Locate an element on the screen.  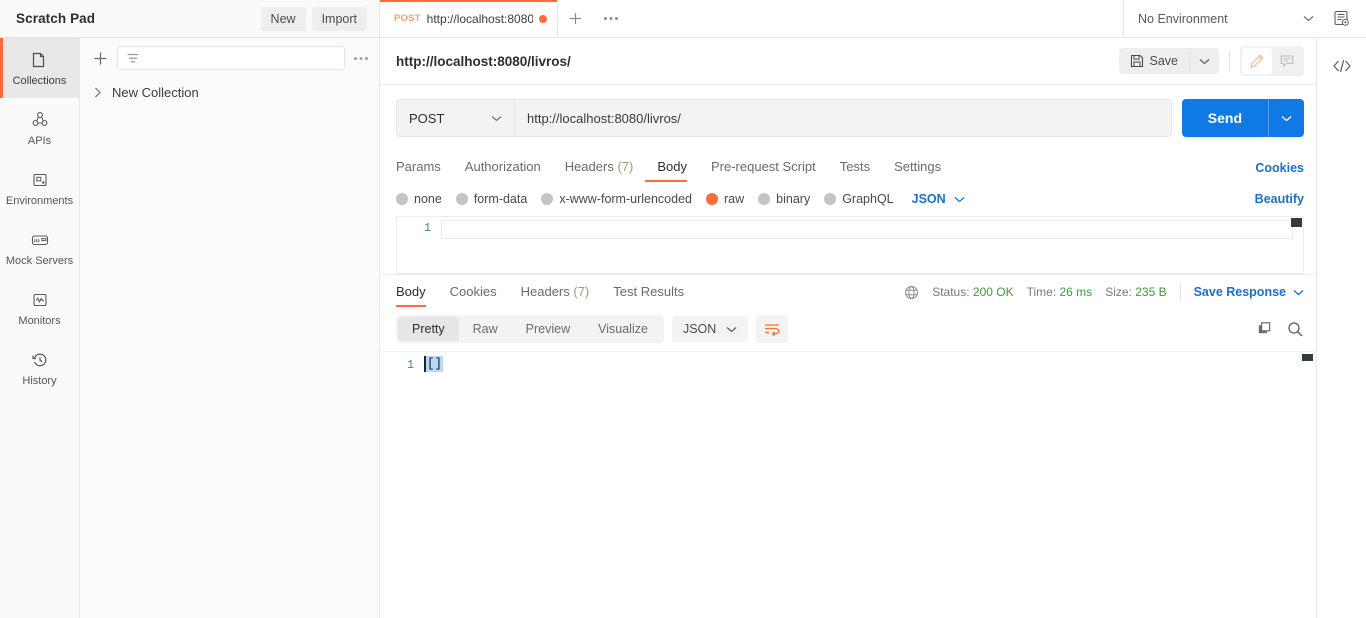
request-body-editor: 1 is located at coordinates (850, 245).